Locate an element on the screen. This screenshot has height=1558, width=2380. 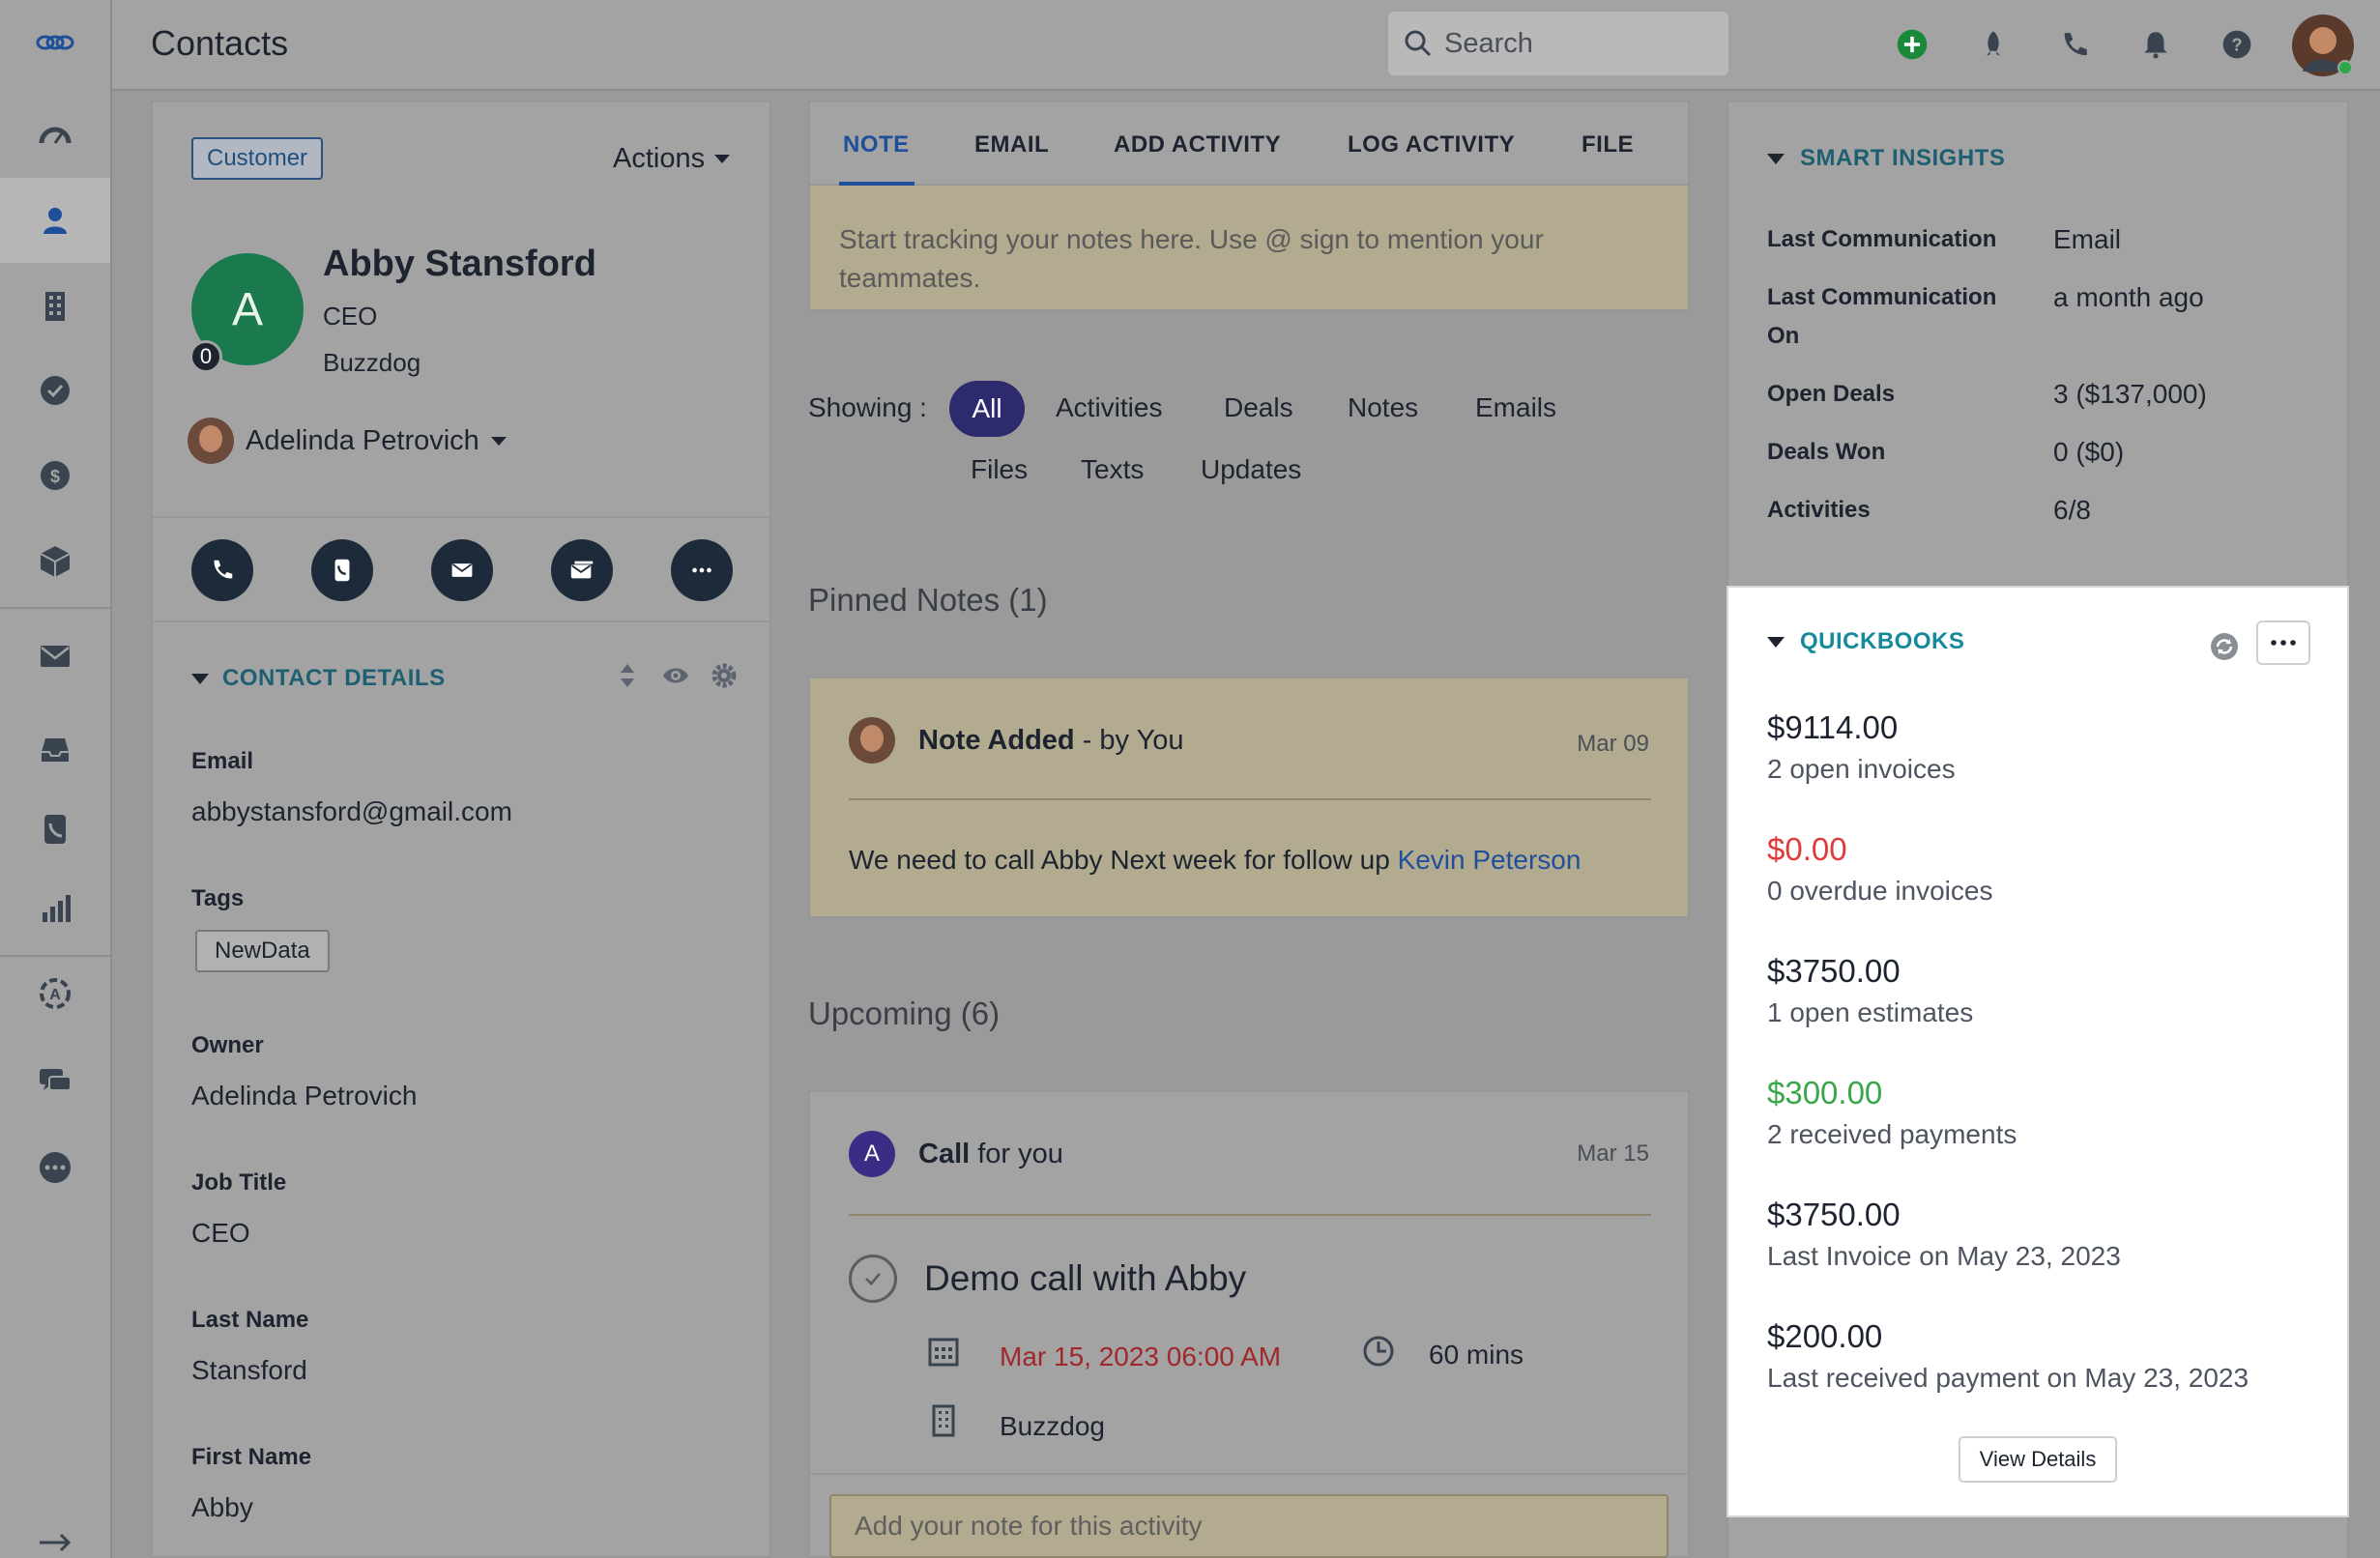
divider is located at coordinates (1250, 799).